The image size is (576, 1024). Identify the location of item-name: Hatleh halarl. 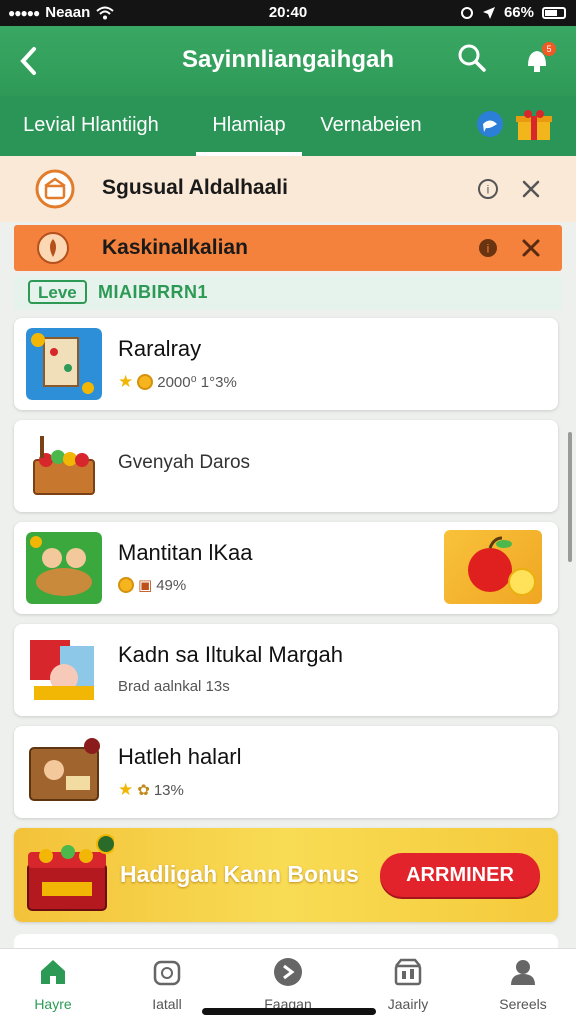
(180, 756).